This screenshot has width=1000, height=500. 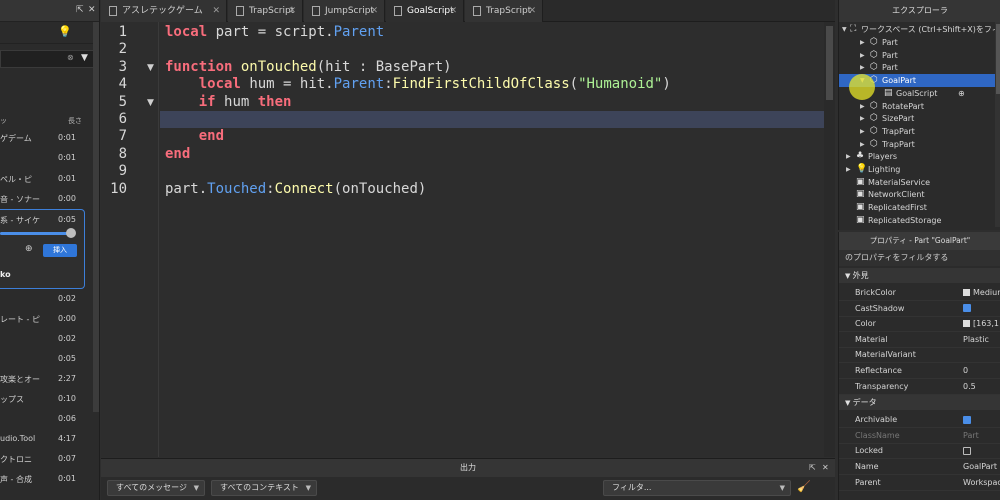 I want to click on property-row: Archivable, so click(x=919, y=420).